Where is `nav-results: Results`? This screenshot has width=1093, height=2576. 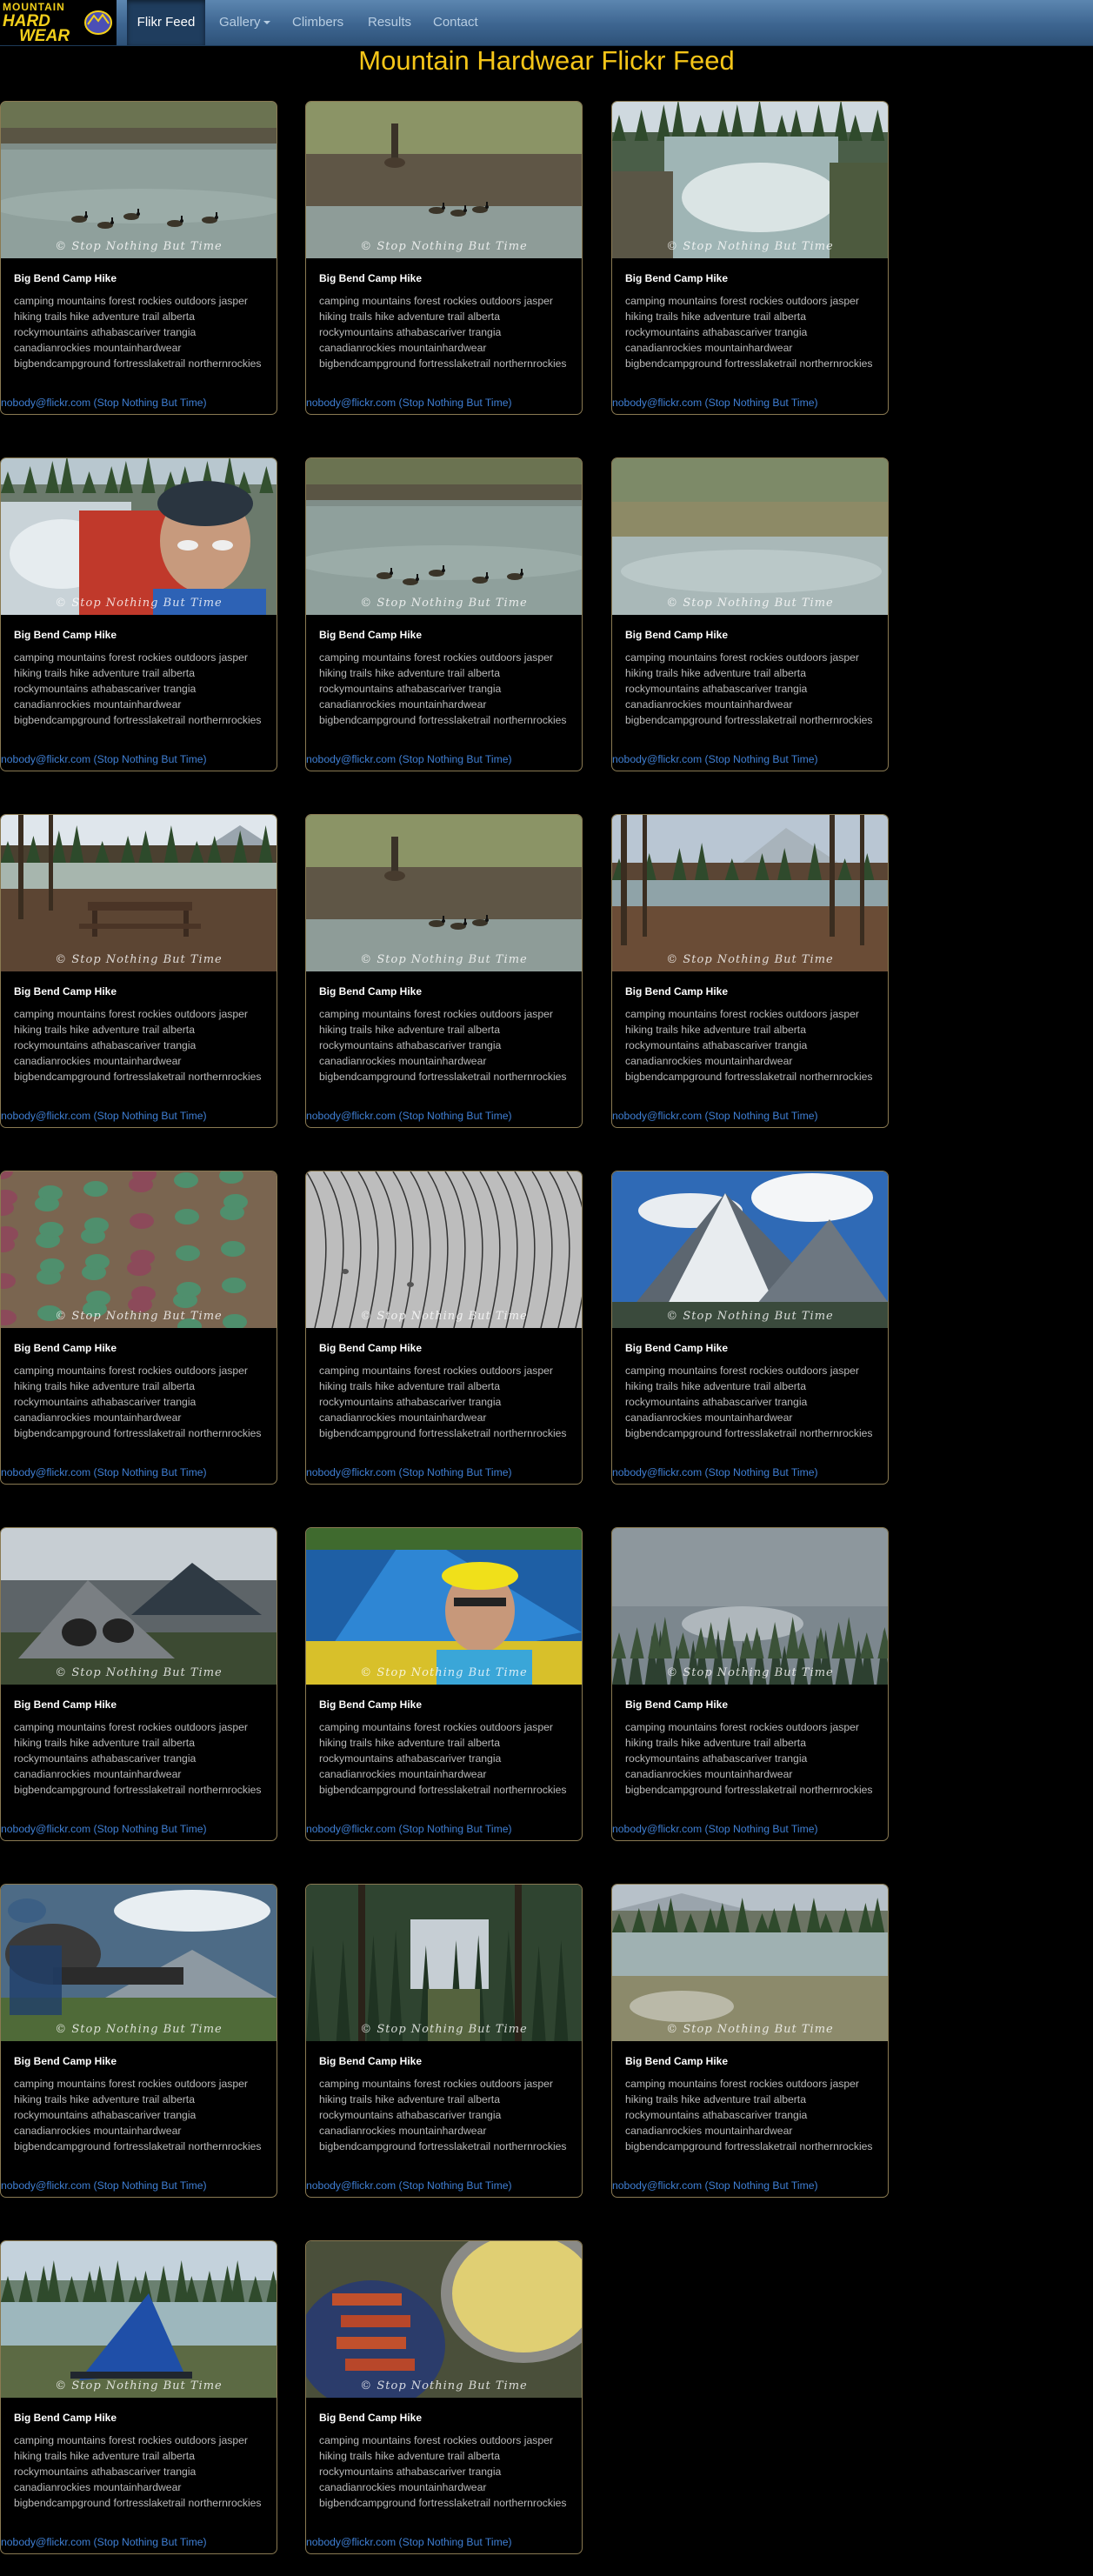
nav-results: Results is located at coordinates (389, 22).